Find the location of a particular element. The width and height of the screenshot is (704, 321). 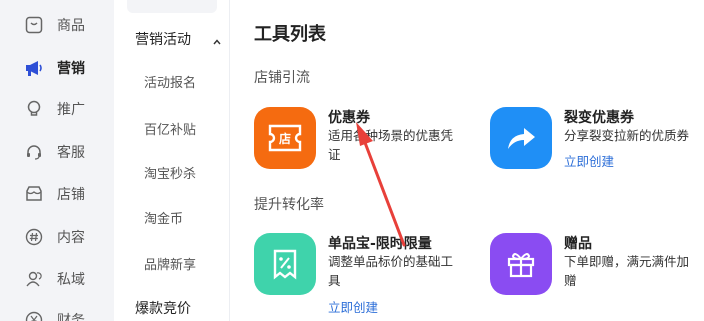

submenu-item-label: 淘宝秒杀 is located at coordinates (170, 174).